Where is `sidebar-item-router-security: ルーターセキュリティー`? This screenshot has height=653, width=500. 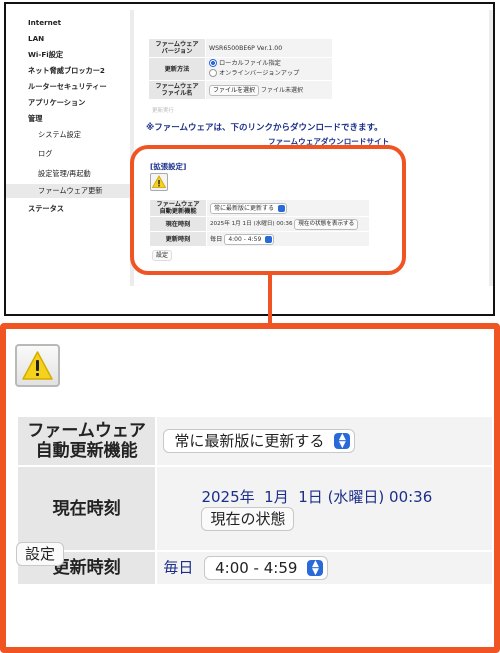
sidebar-item-router-security: ルーターセキュリティー is located at coordinates (68, 87).